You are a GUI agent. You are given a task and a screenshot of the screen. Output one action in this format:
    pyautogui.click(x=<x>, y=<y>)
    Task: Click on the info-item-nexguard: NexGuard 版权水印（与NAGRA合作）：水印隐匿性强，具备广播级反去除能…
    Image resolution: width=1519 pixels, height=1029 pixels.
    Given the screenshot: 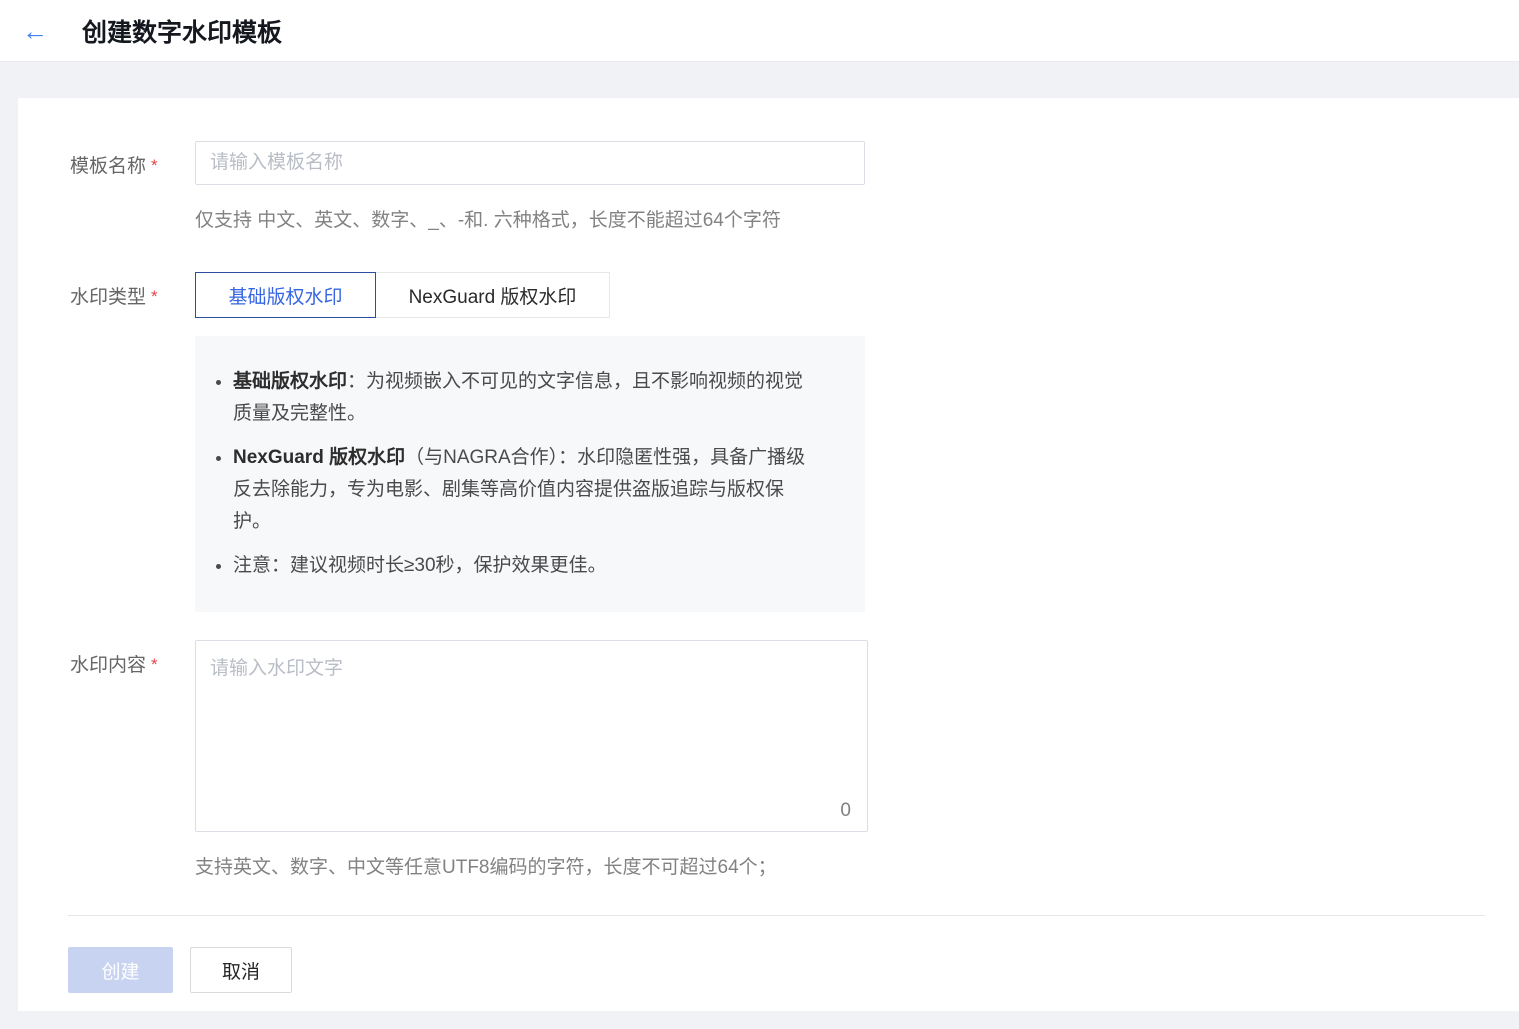 What is the action you would take?
    pyautogui.click(x=527, y=490)
    